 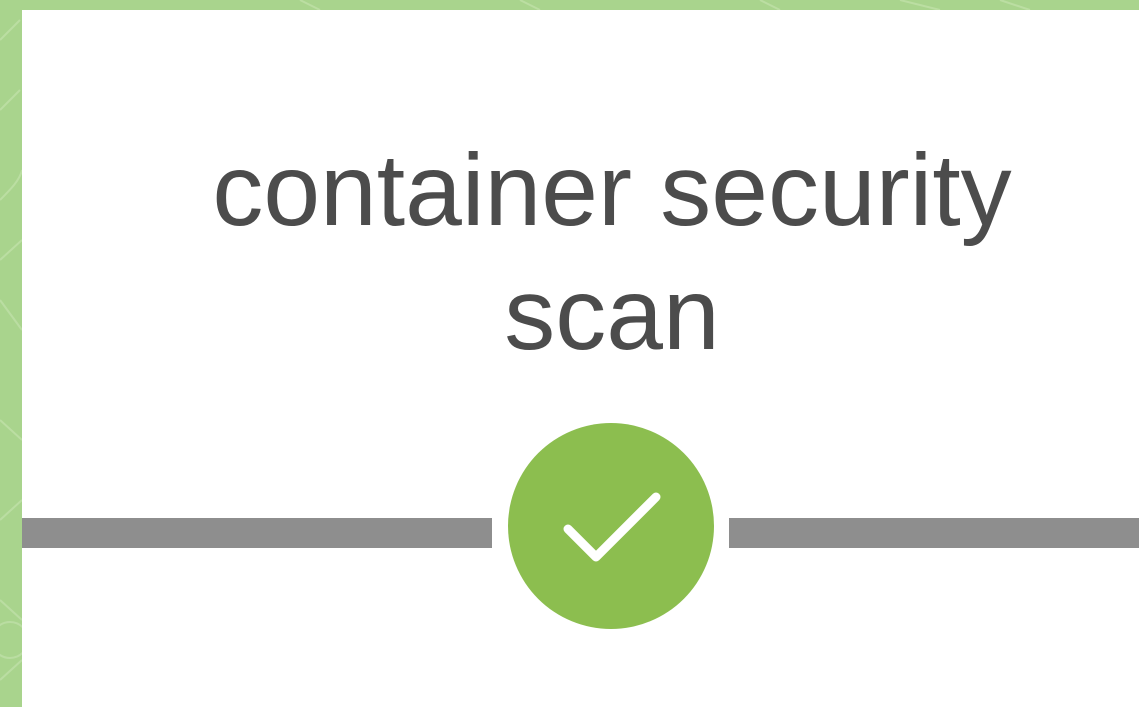 I want to click on checkmark-icon, so click(x=612, y=527).